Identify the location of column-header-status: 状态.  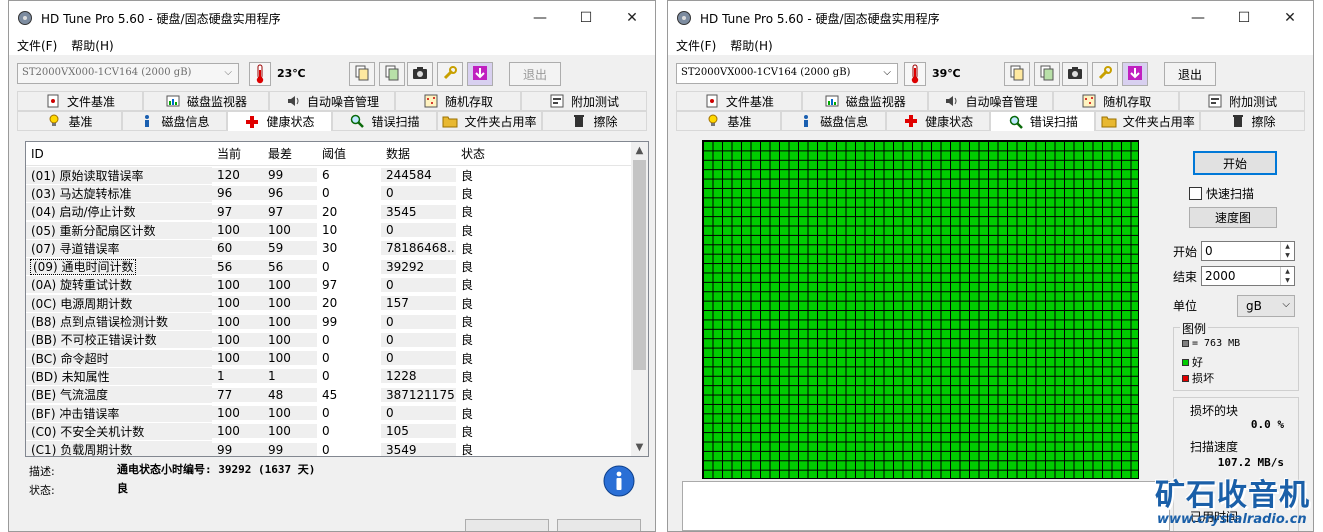
(486, 153).